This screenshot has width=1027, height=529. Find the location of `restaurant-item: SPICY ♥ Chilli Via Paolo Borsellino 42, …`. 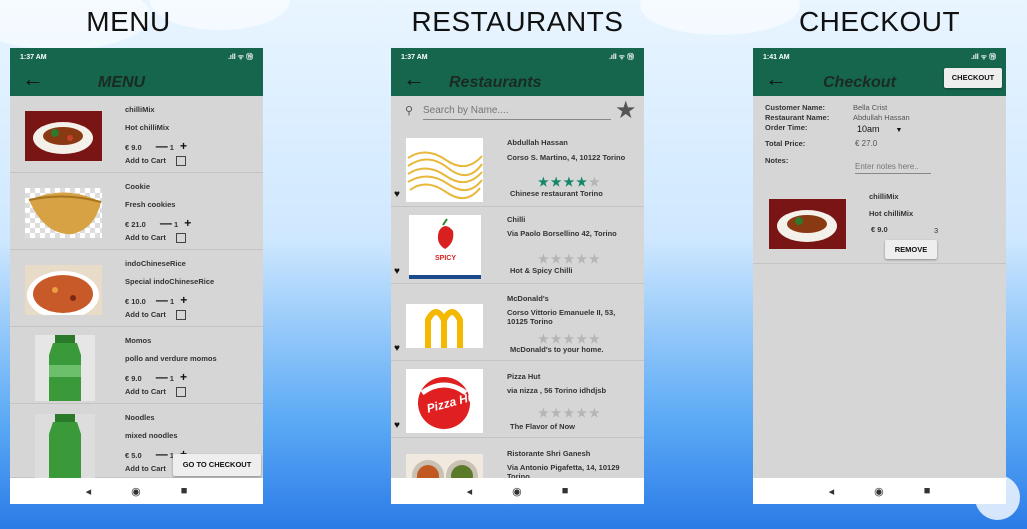

restaurant-item: SPICY ♥ Chilli Via Paolo Borsellino 42, … is located at coordinates (517, 245).